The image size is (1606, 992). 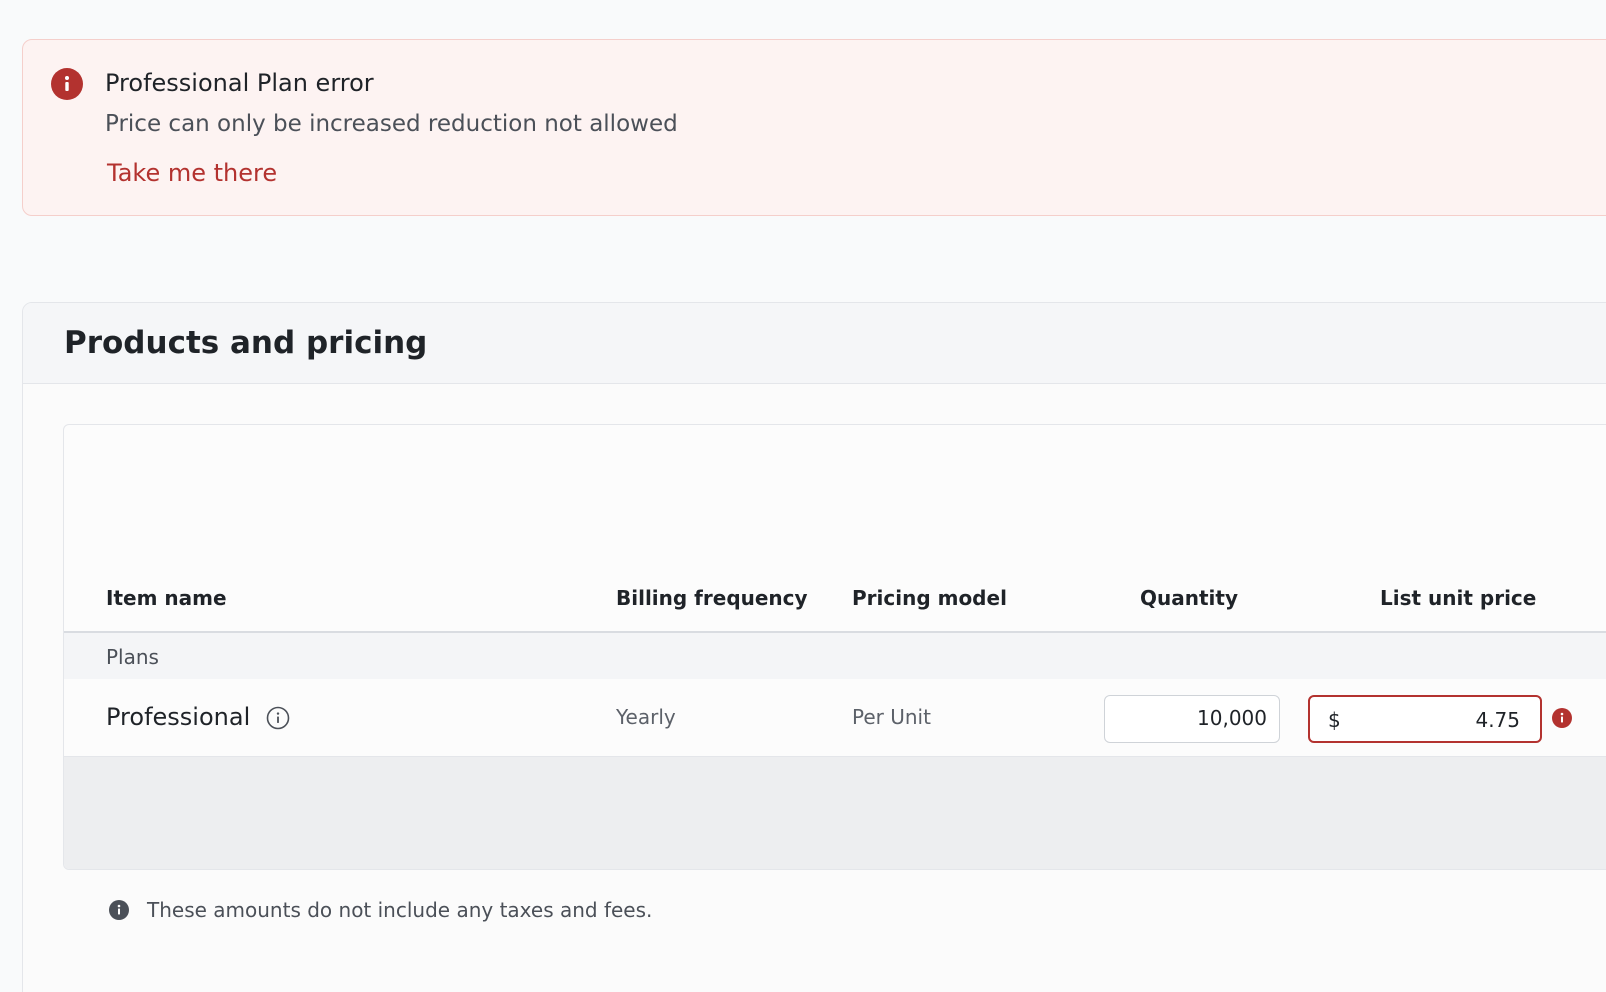 What do you see at coordinates (929, 598) in the screenshot?
I see `column-header-pricing-model: Pricing model` at bounding box center [929, 598].